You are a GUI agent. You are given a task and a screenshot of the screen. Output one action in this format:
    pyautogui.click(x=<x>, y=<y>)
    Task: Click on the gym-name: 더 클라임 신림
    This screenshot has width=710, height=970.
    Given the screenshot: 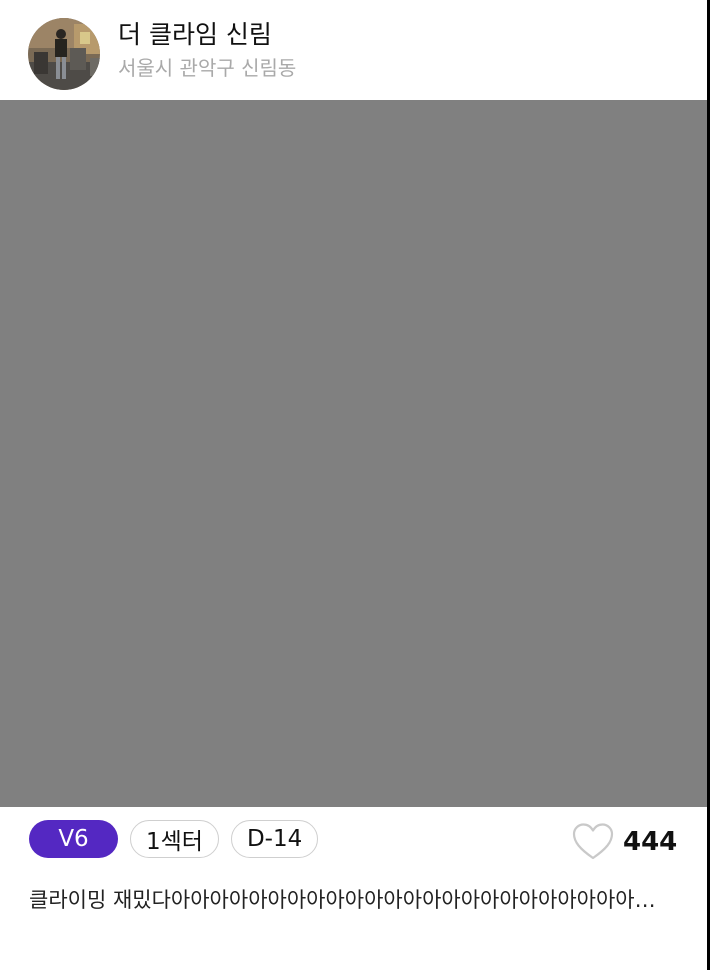 What is the action you would take?
    pyautogui.click(x=195, y=35)
    